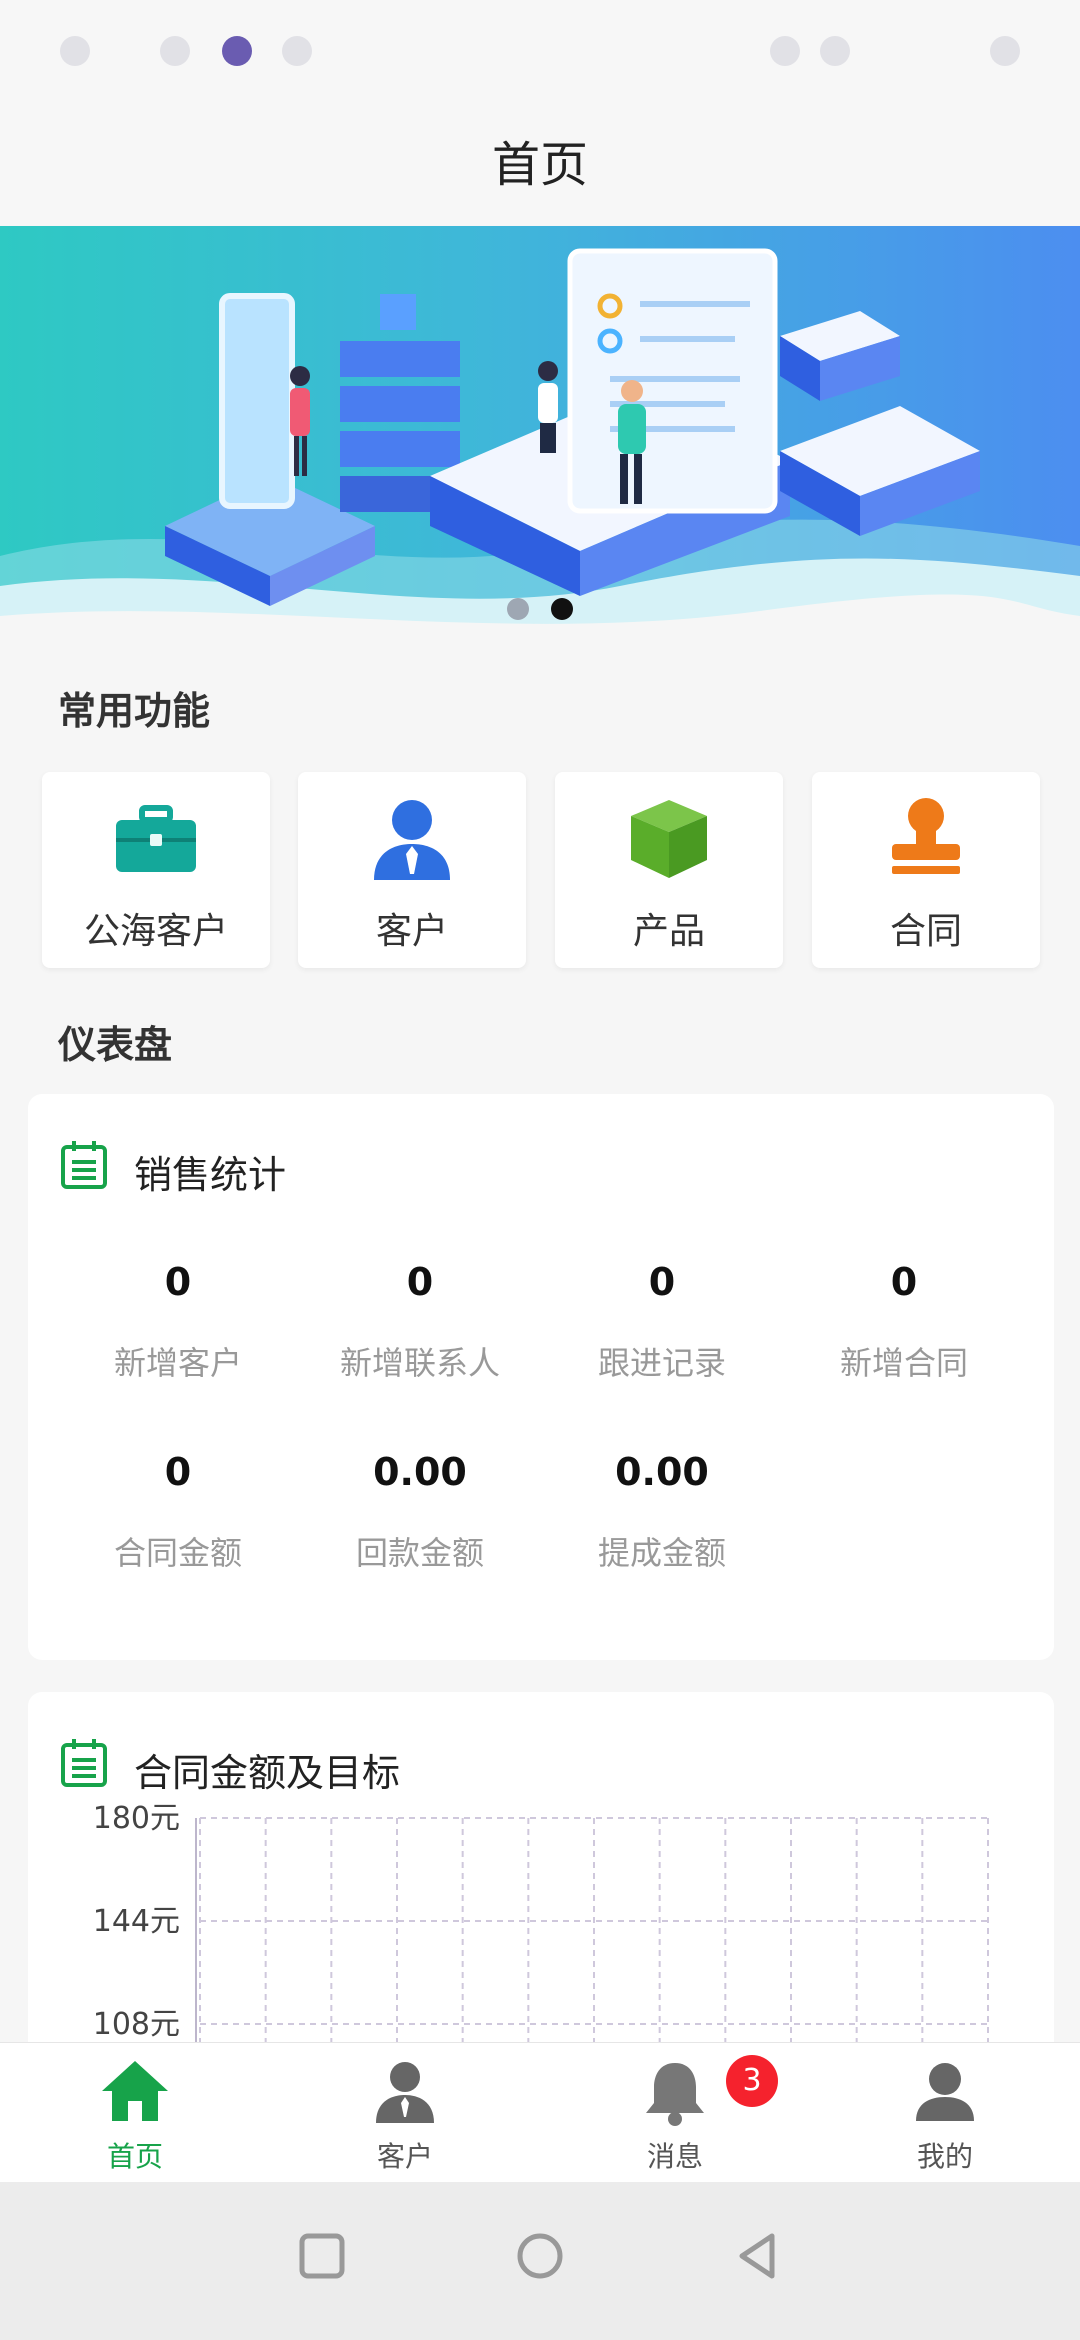 This screenshot has height=2340, width=1080. I want to click on stat-label: 新增合同, so click(903, 1363).